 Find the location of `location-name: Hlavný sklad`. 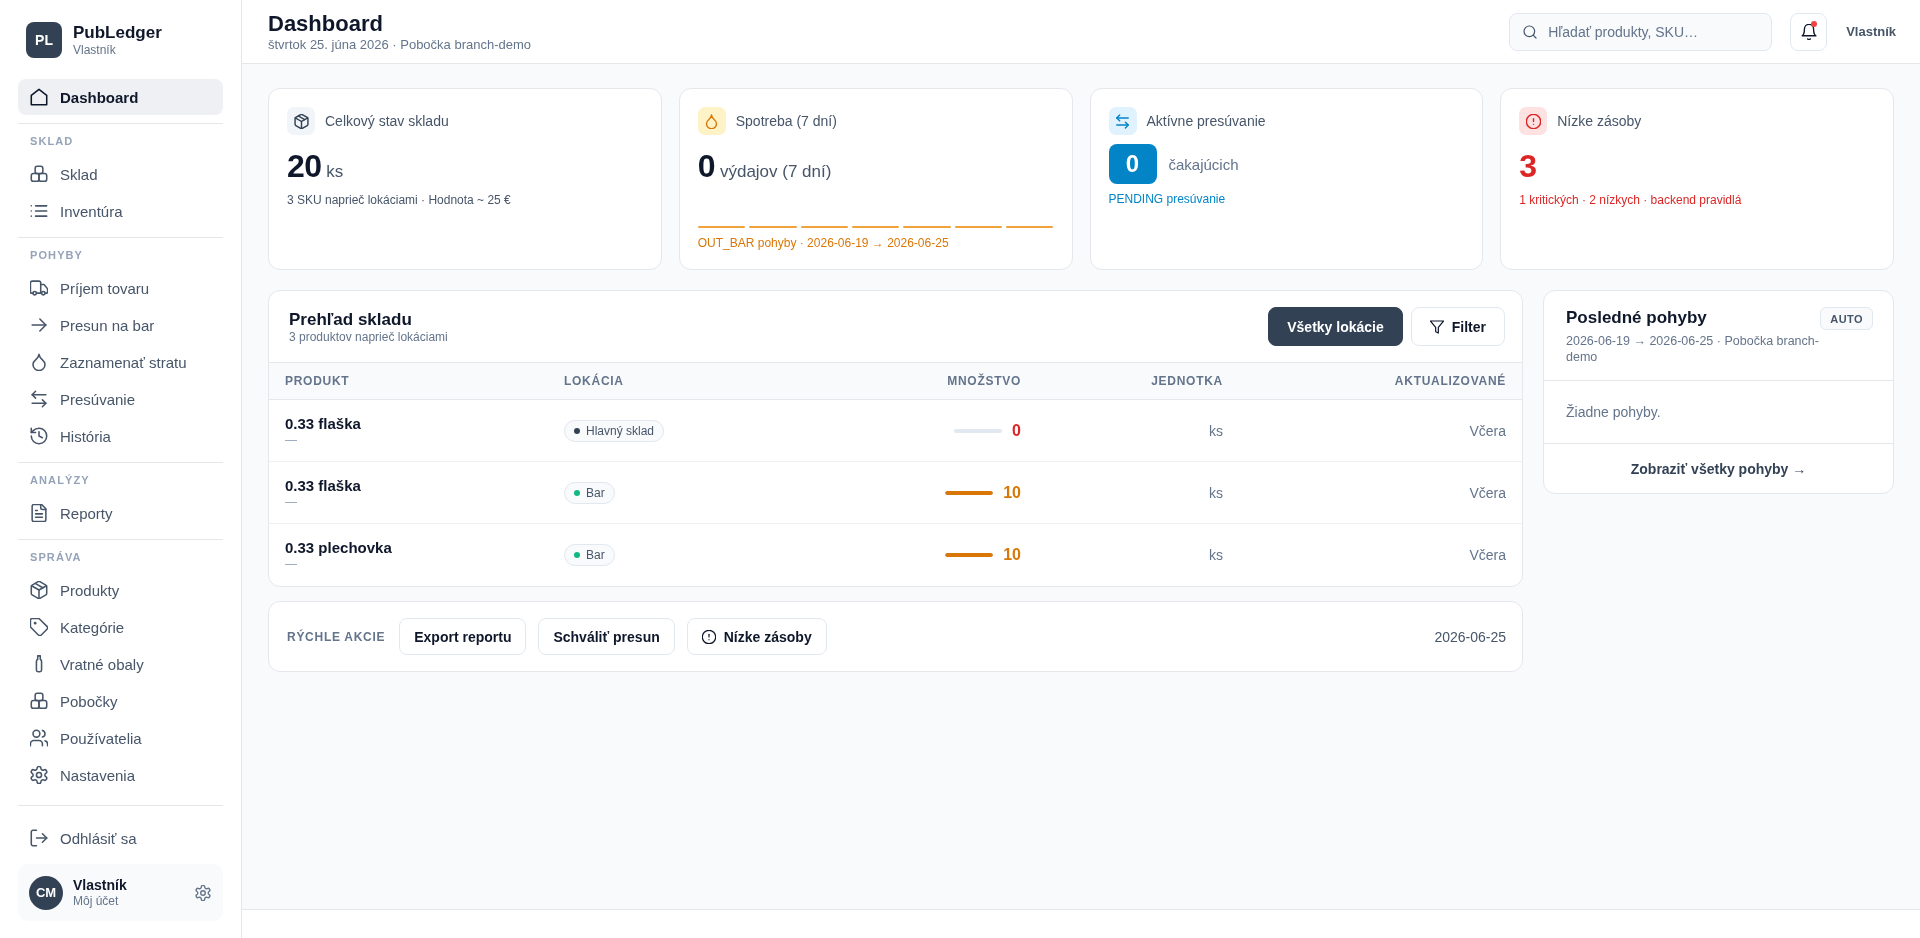

location-name: Hlavný sklad is located at coordinates (620, 430).